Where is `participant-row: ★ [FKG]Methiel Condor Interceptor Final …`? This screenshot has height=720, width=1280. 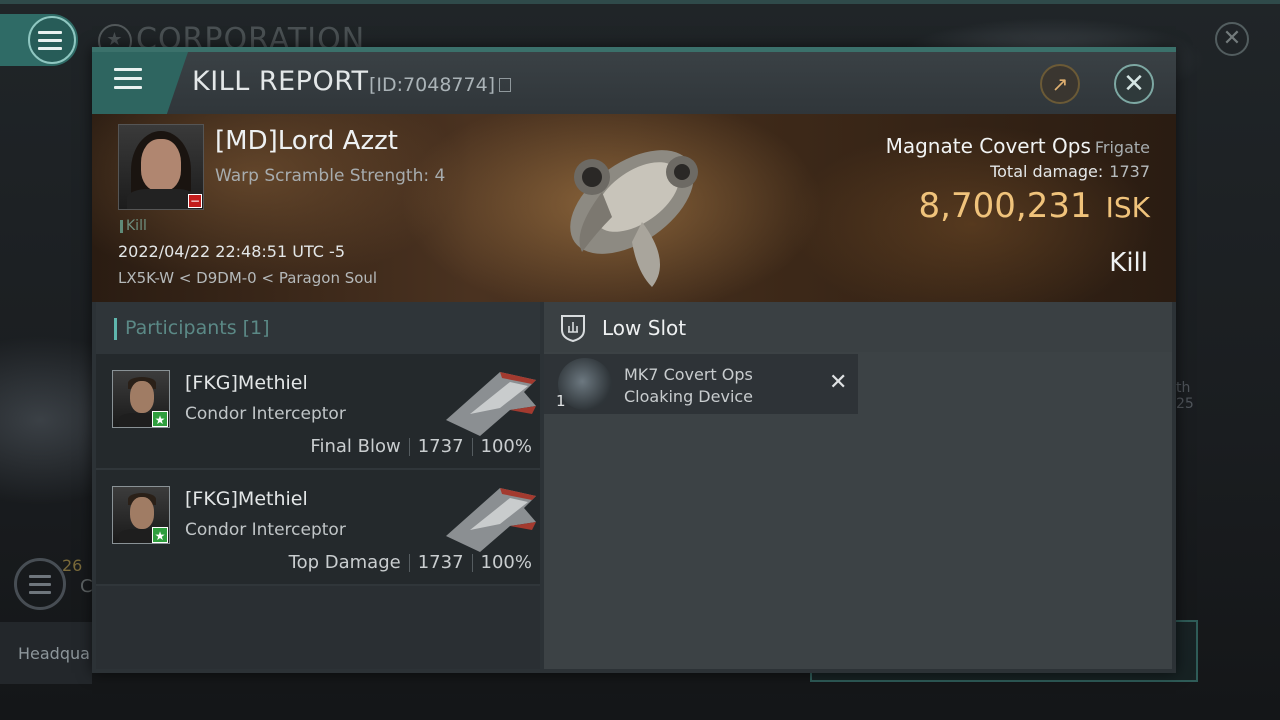
participant-row: ★ [FKG]Methiel Condor Interceptor Final … is located at coordinates (318, 412).